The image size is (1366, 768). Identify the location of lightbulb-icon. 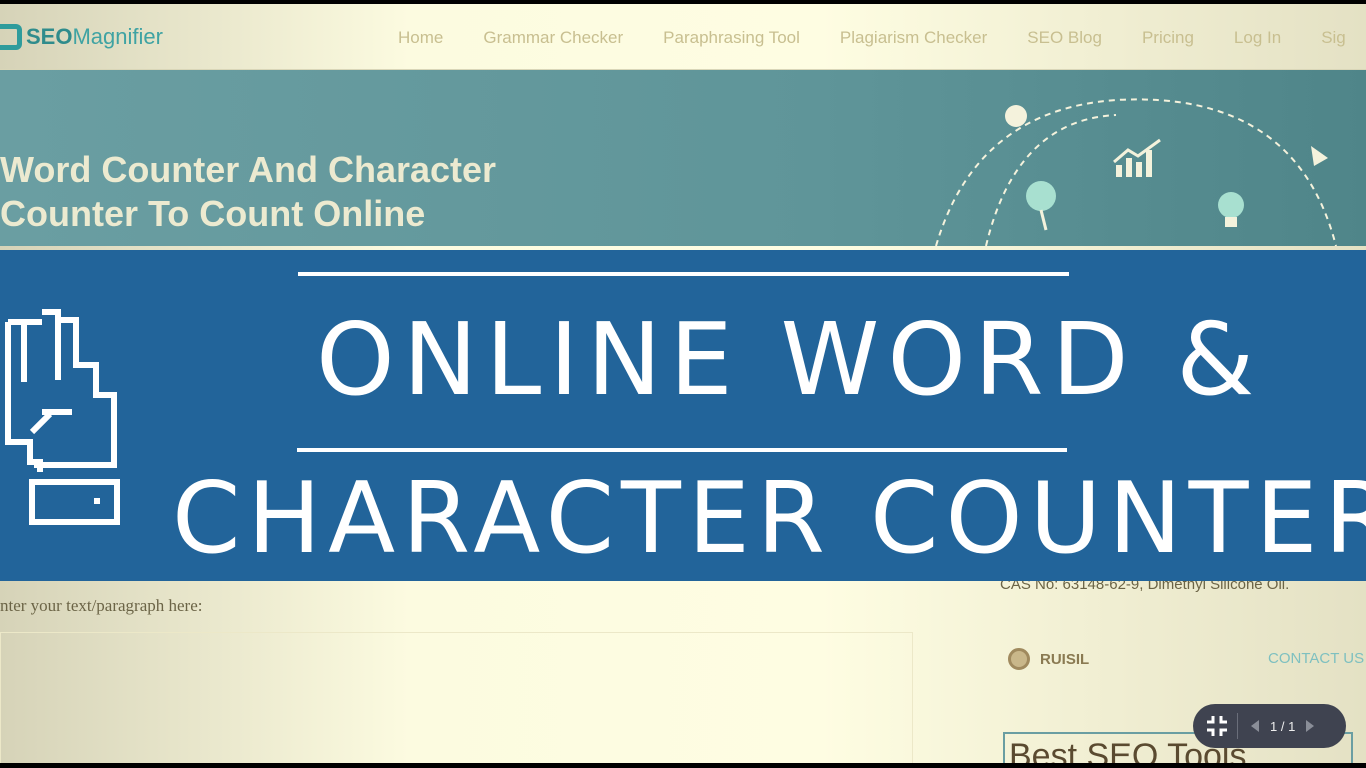
(1231, 209).